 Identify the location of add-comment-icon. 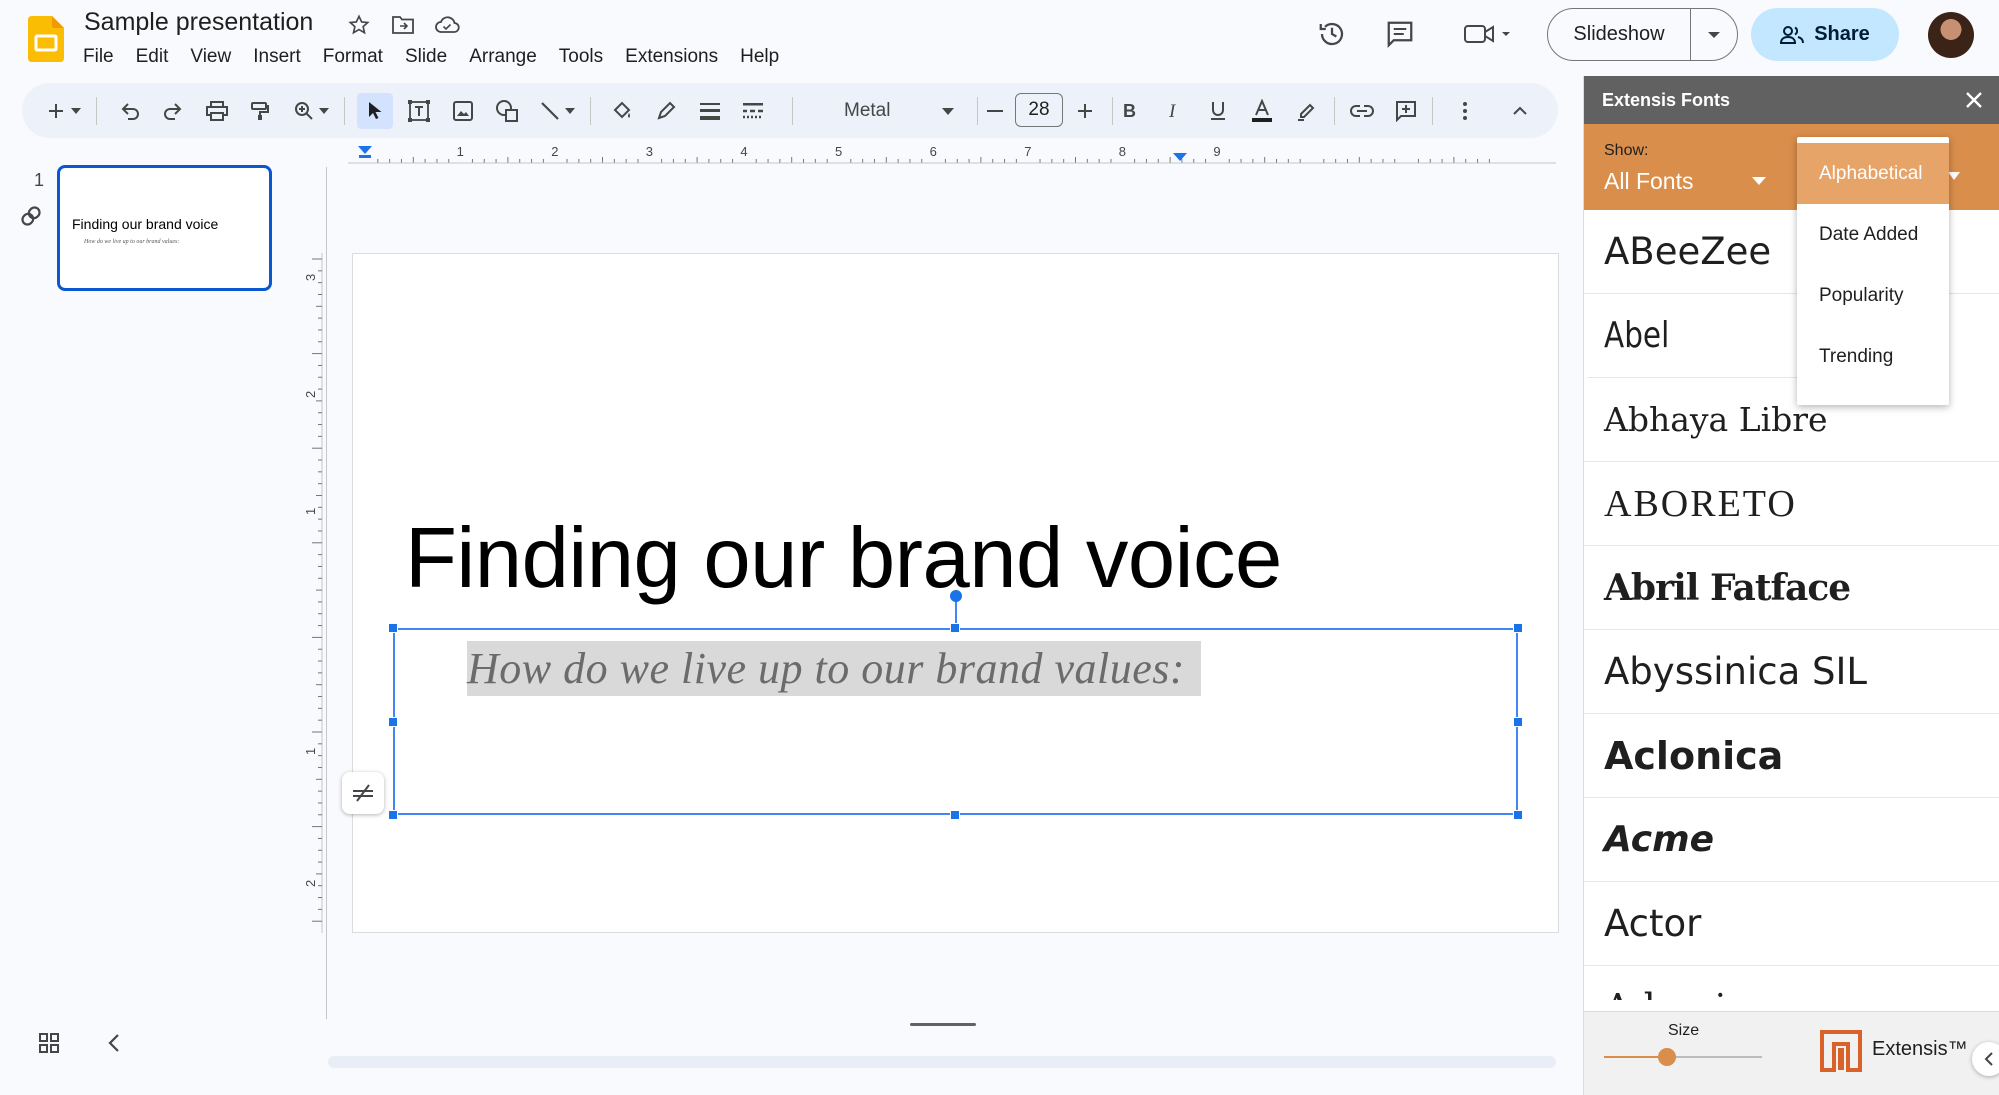
(1406, 111).